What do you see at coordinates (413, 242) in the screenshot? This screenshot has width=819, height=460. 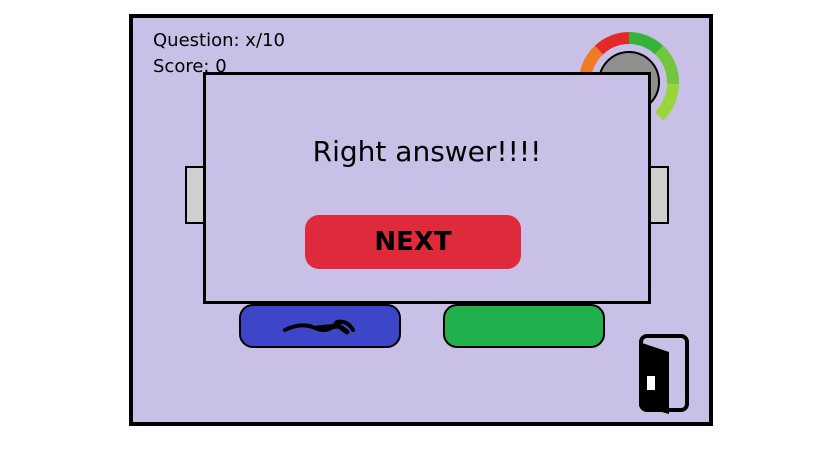 I see `next-button: NEXT` at bounding box center [413, 242].